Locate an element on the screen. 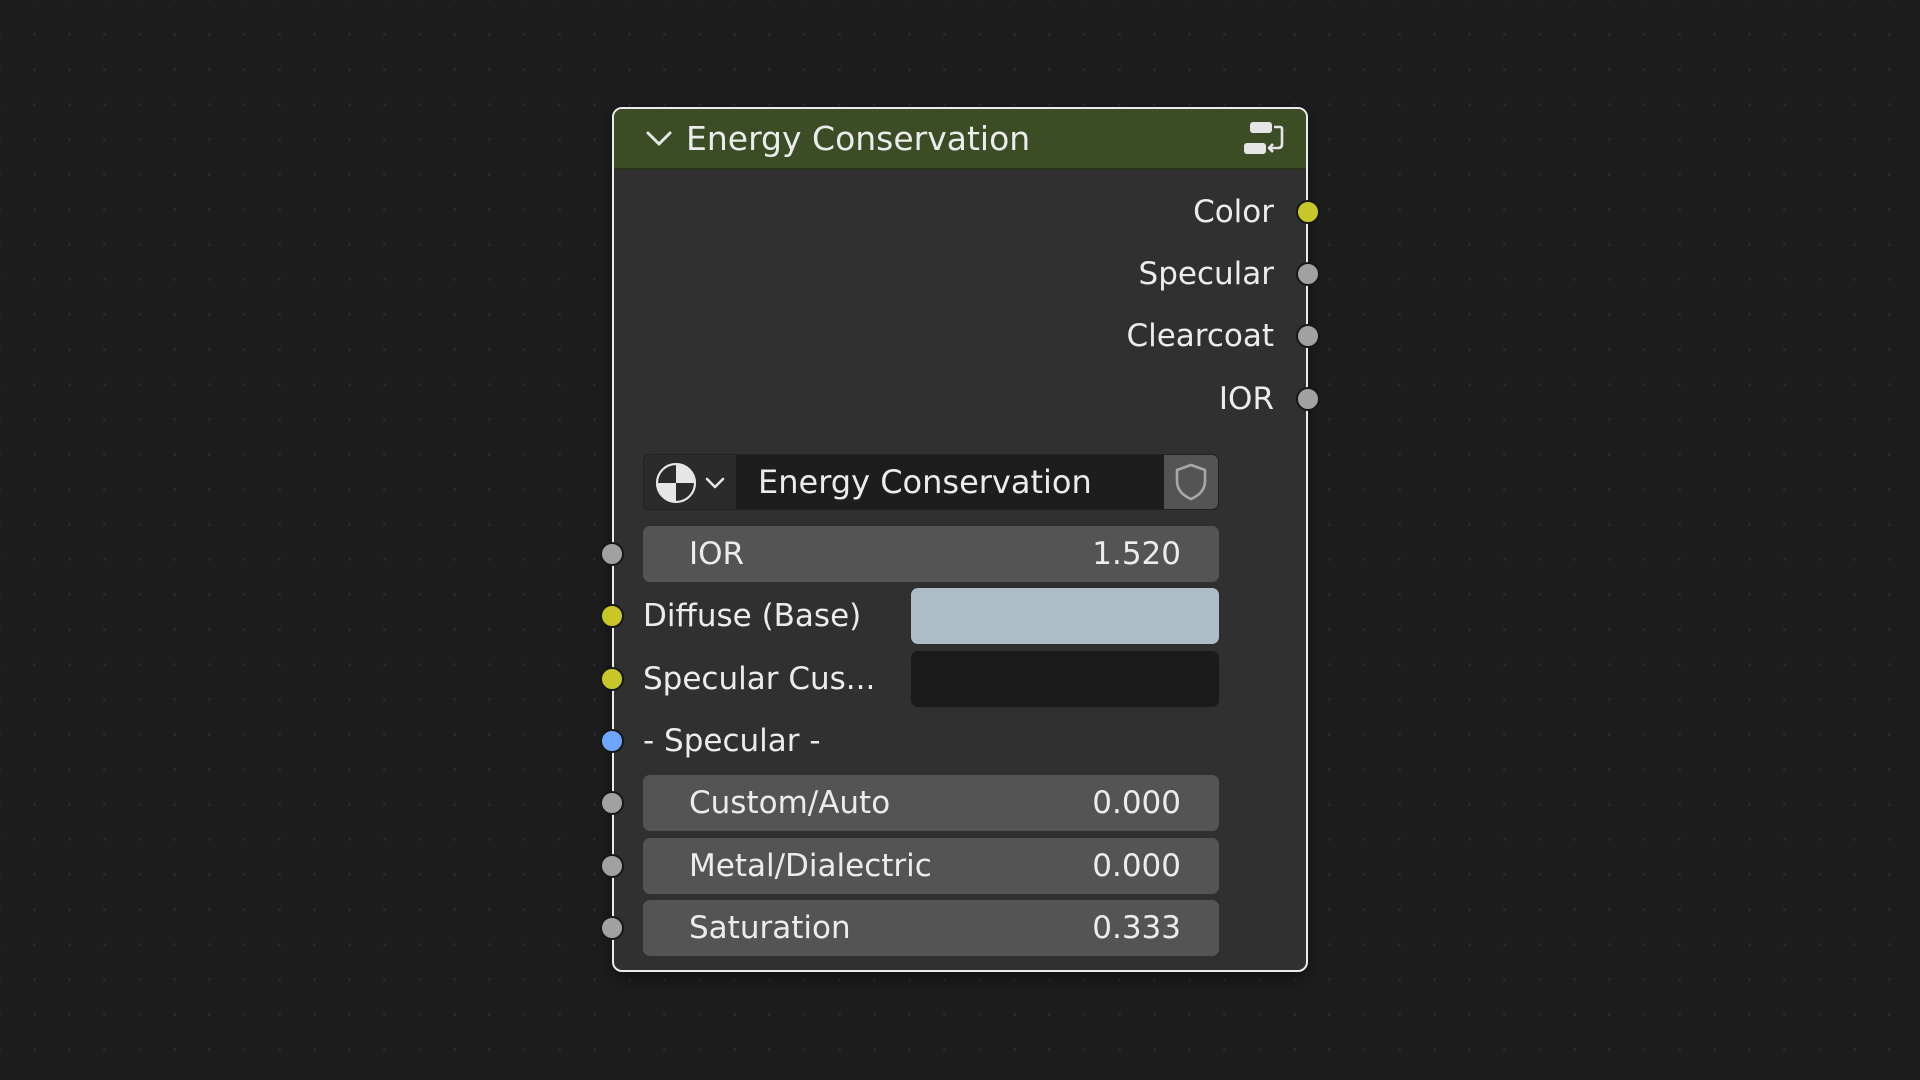 The width and height of the screenshot is (1920, 1080). metal-dialectric-value: 0.000 is located at coordinates (1136, 866).